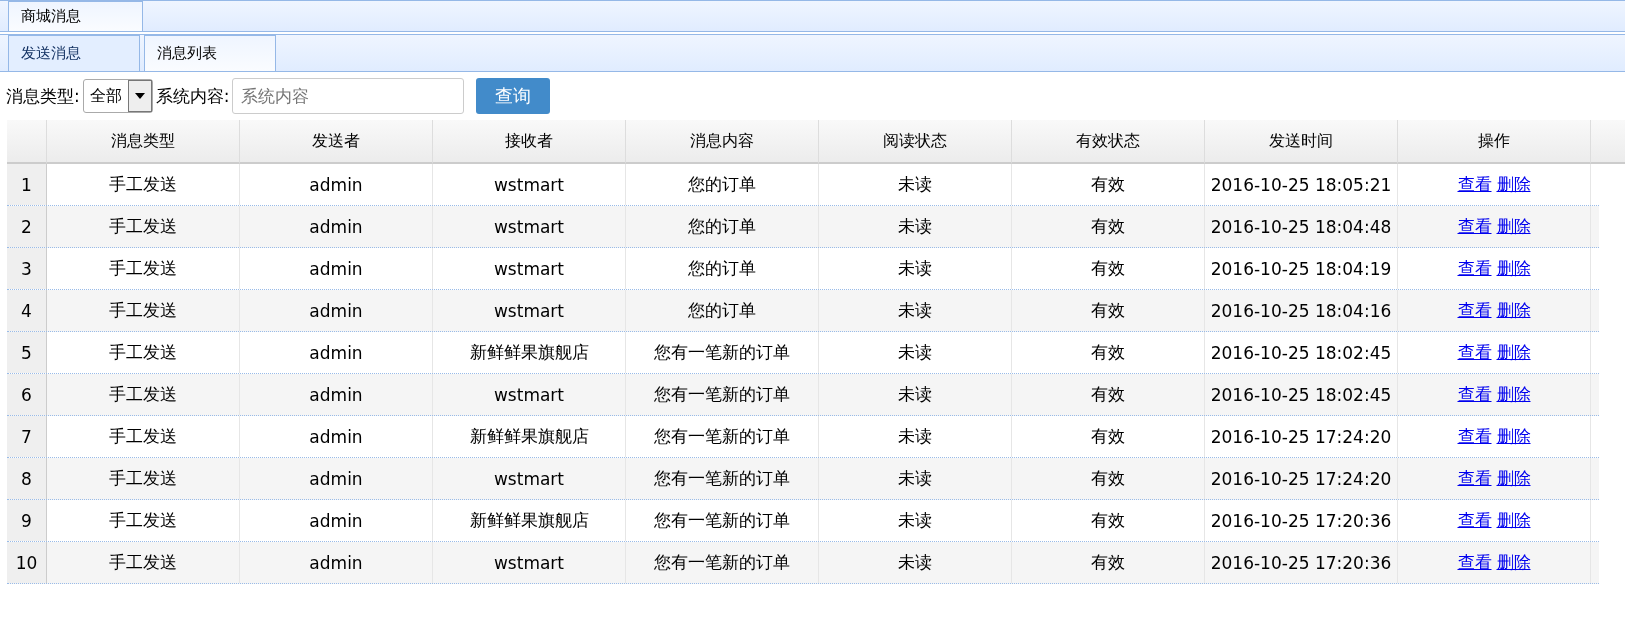  I want to click on column-header: 阅读状态, so click(915, 142).